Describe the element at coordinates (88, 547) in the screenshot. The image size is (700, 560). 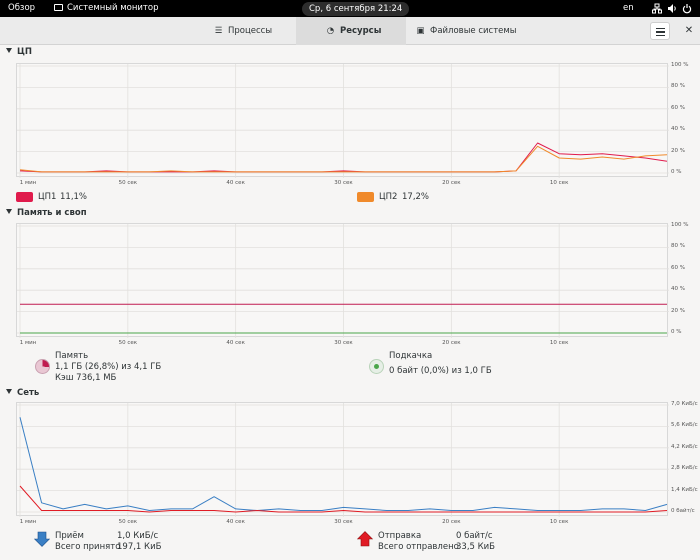
I see `receive-total-label: Всего принято` at that location.